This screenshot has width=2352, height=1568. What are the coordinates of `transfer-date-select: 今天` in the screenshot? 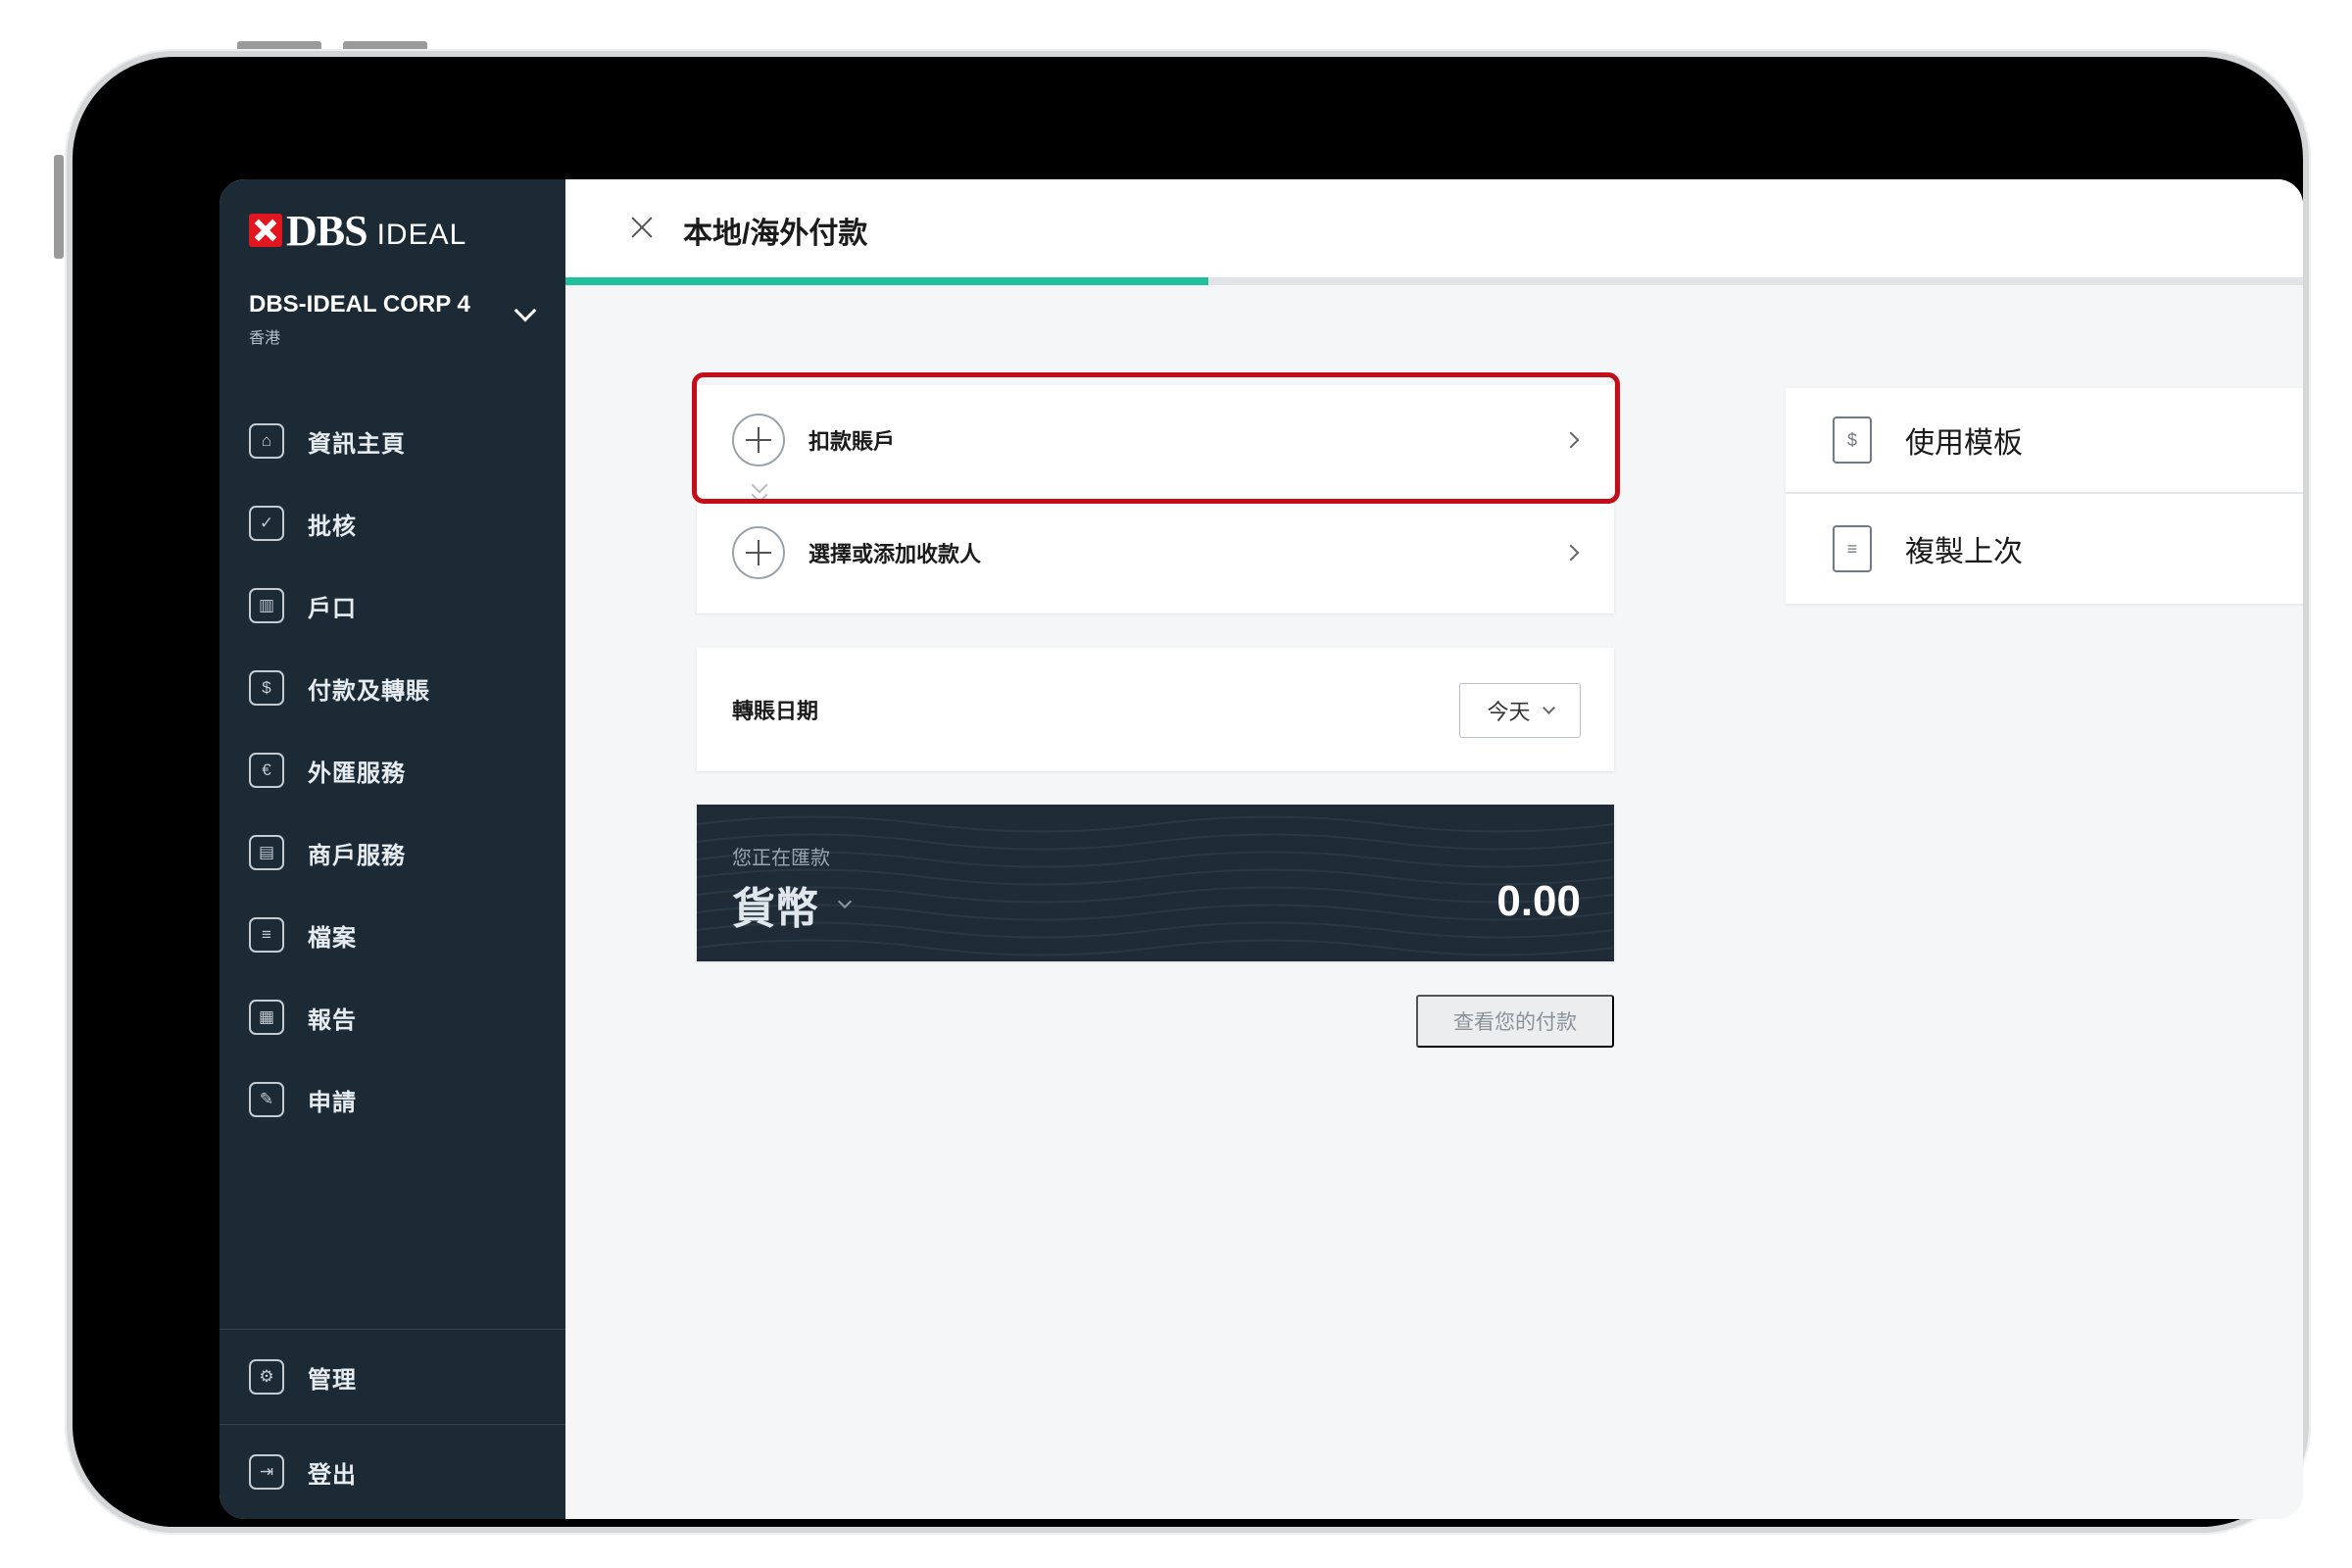 It's located at (1520, 710).